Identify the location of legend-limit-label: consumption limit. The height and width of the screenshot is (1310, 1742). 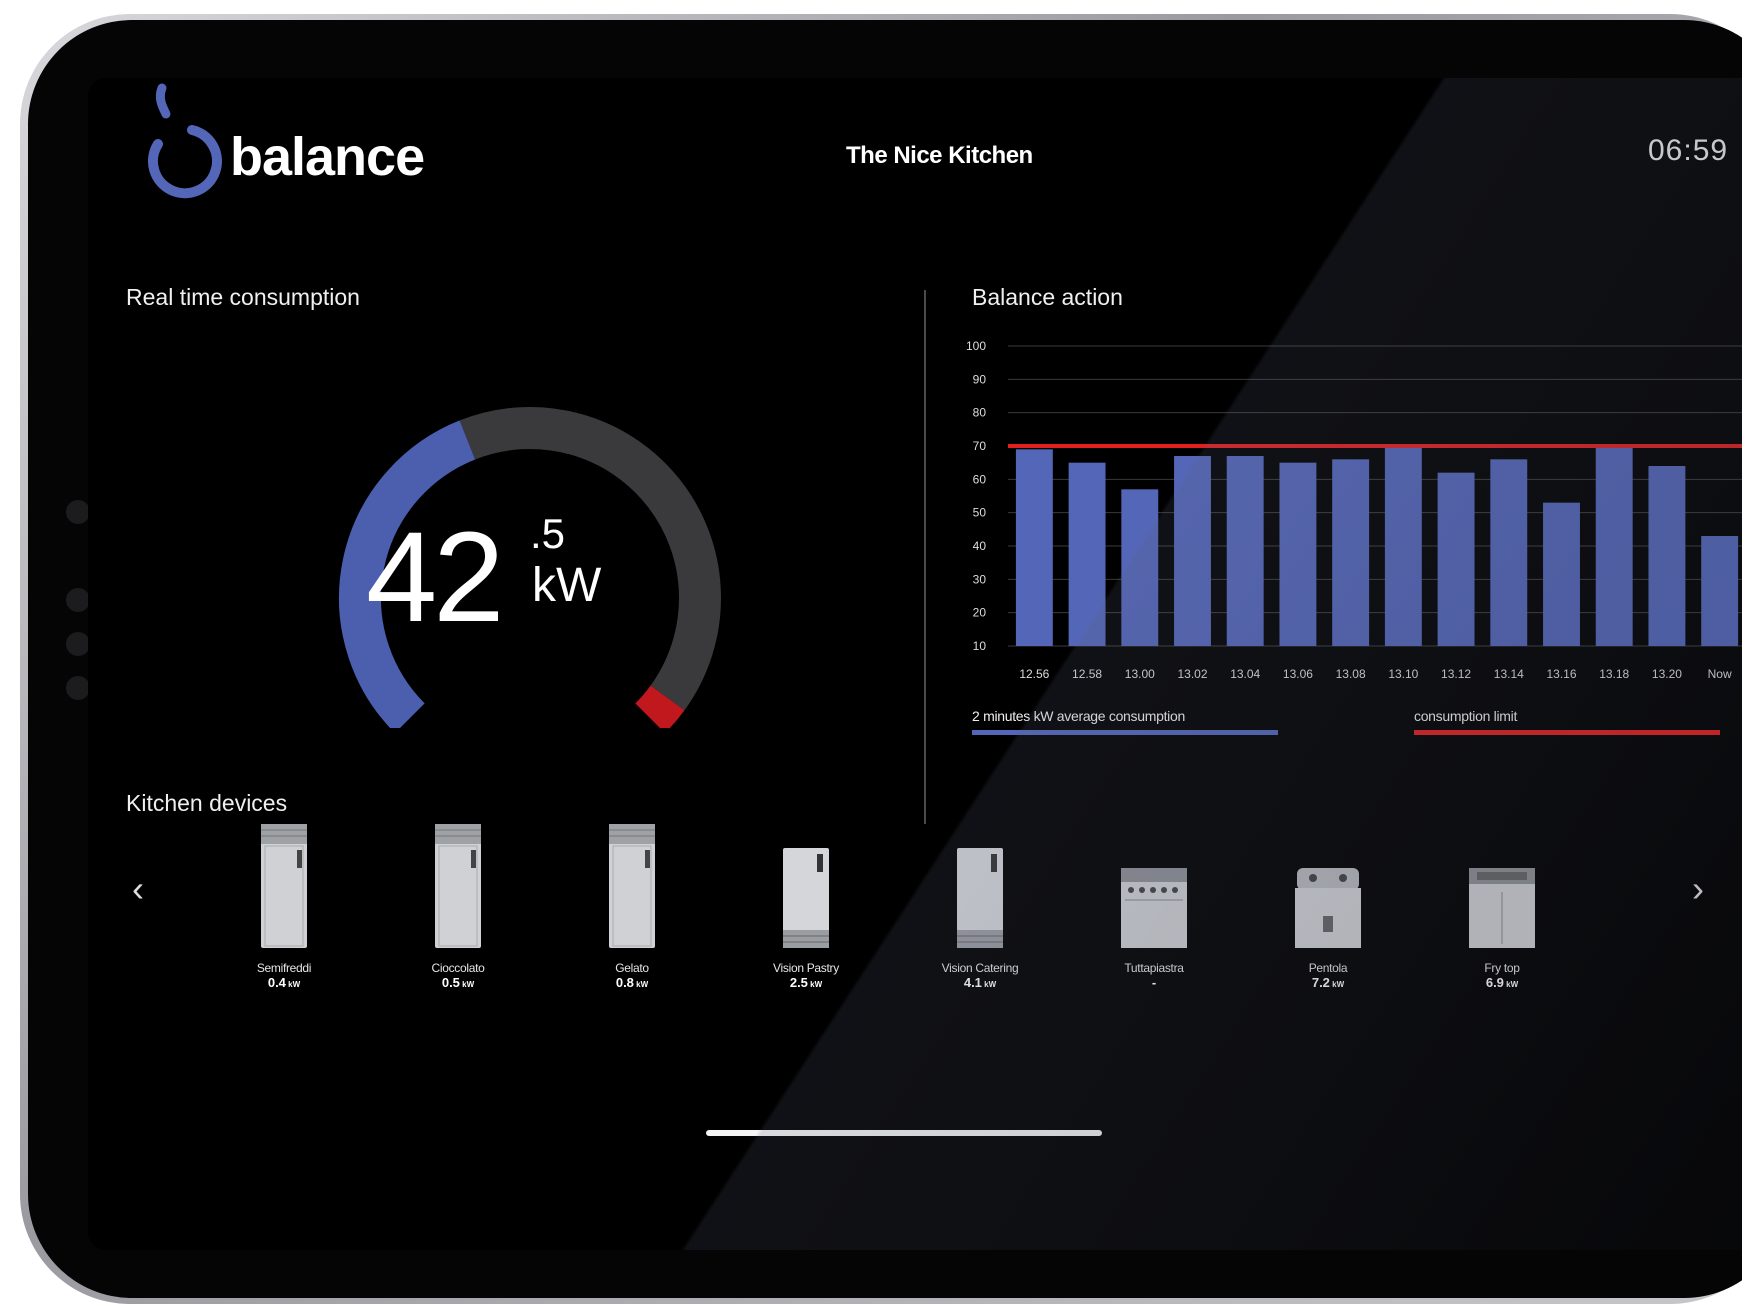
(1466, 716).